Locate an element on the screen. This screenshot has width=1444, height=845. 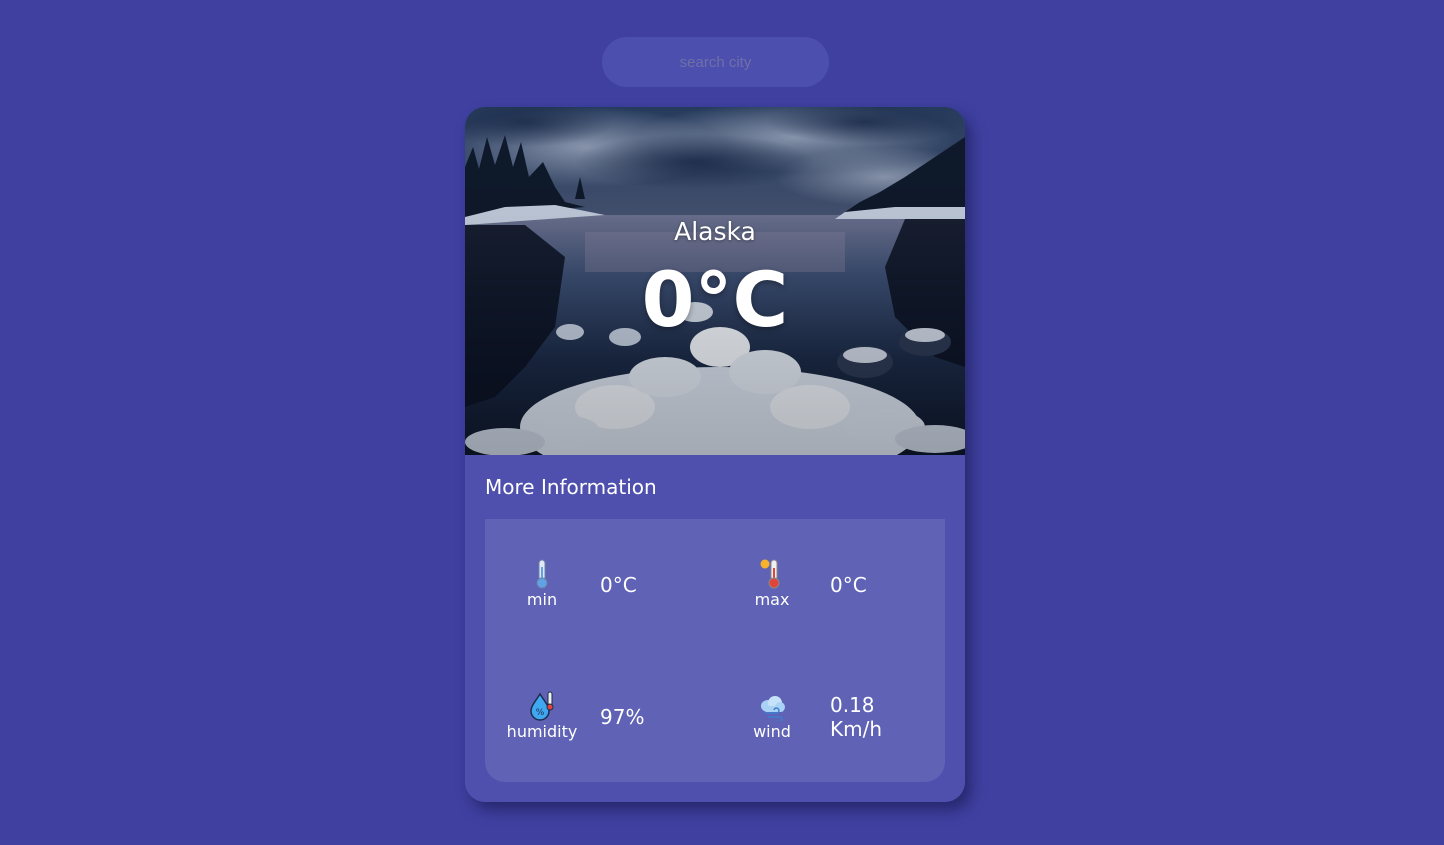
wind-value: 0.18 Km/h is located at coordinates (856, 717).